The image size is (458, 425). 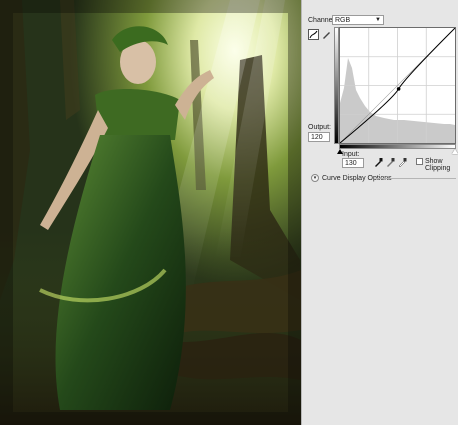 I want to click on curve-point-tool-icon, so click(x=313, y=34).